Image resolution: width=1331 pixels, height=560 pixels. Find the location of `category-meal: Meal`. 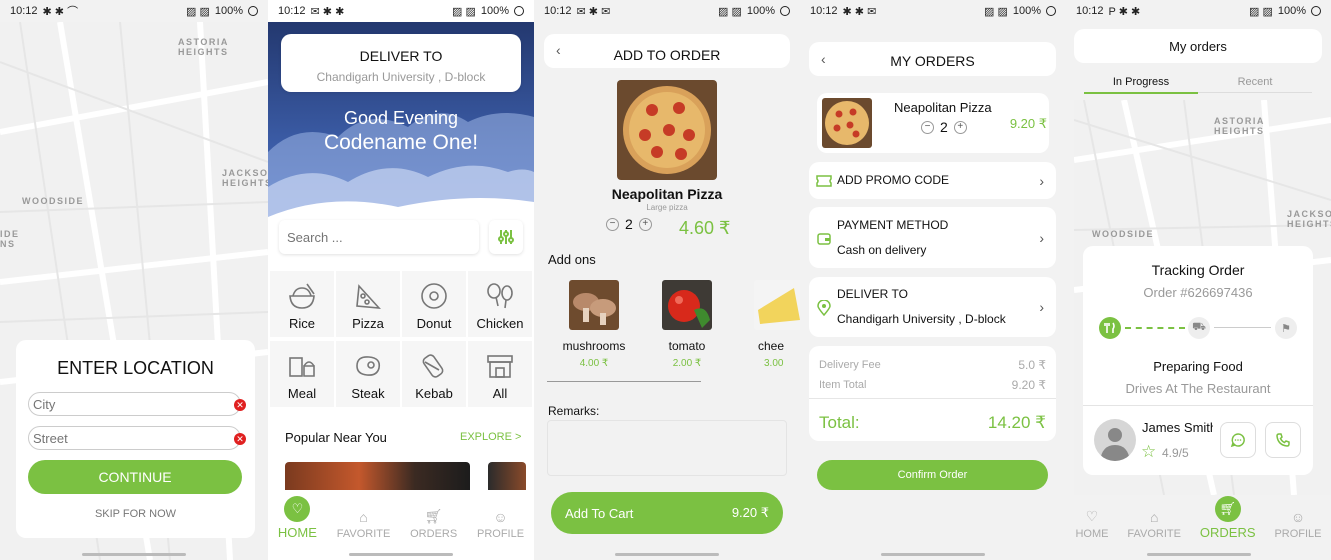

category-meal: Meal is located at coordinates (302, 374).